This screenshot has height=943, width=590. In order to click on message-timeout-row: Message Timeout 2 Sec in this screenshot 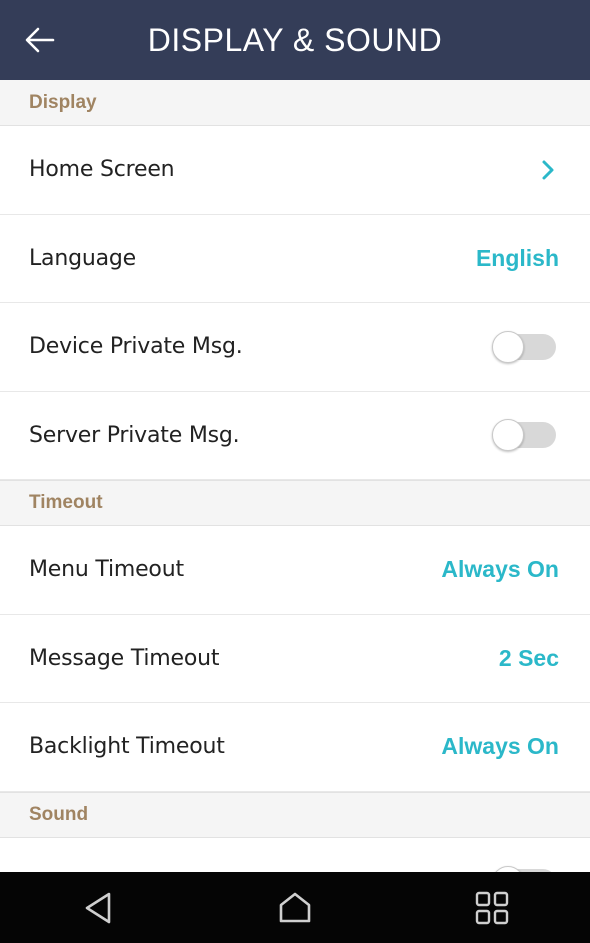, I will do `click(295, 658)`.